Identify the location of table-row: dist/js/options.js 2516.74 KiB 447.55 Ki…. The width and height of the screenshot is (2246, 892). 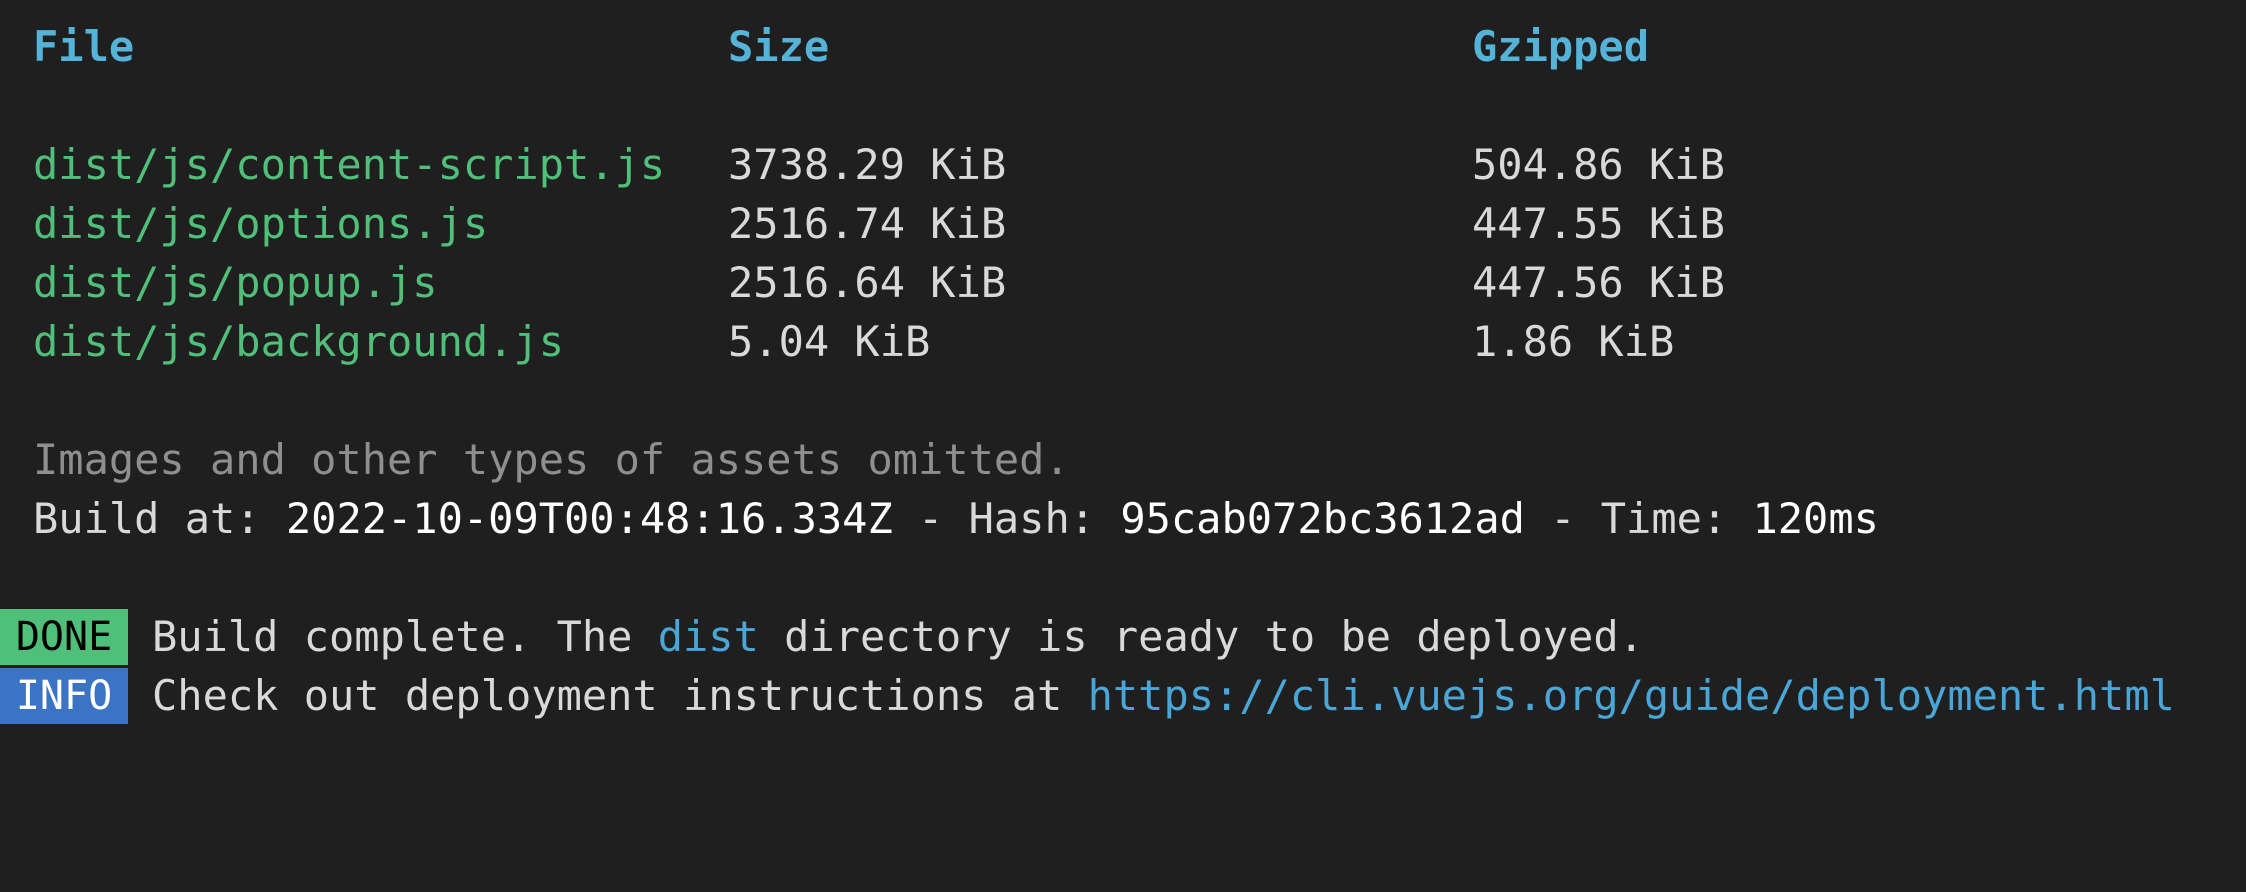
(862, 224).